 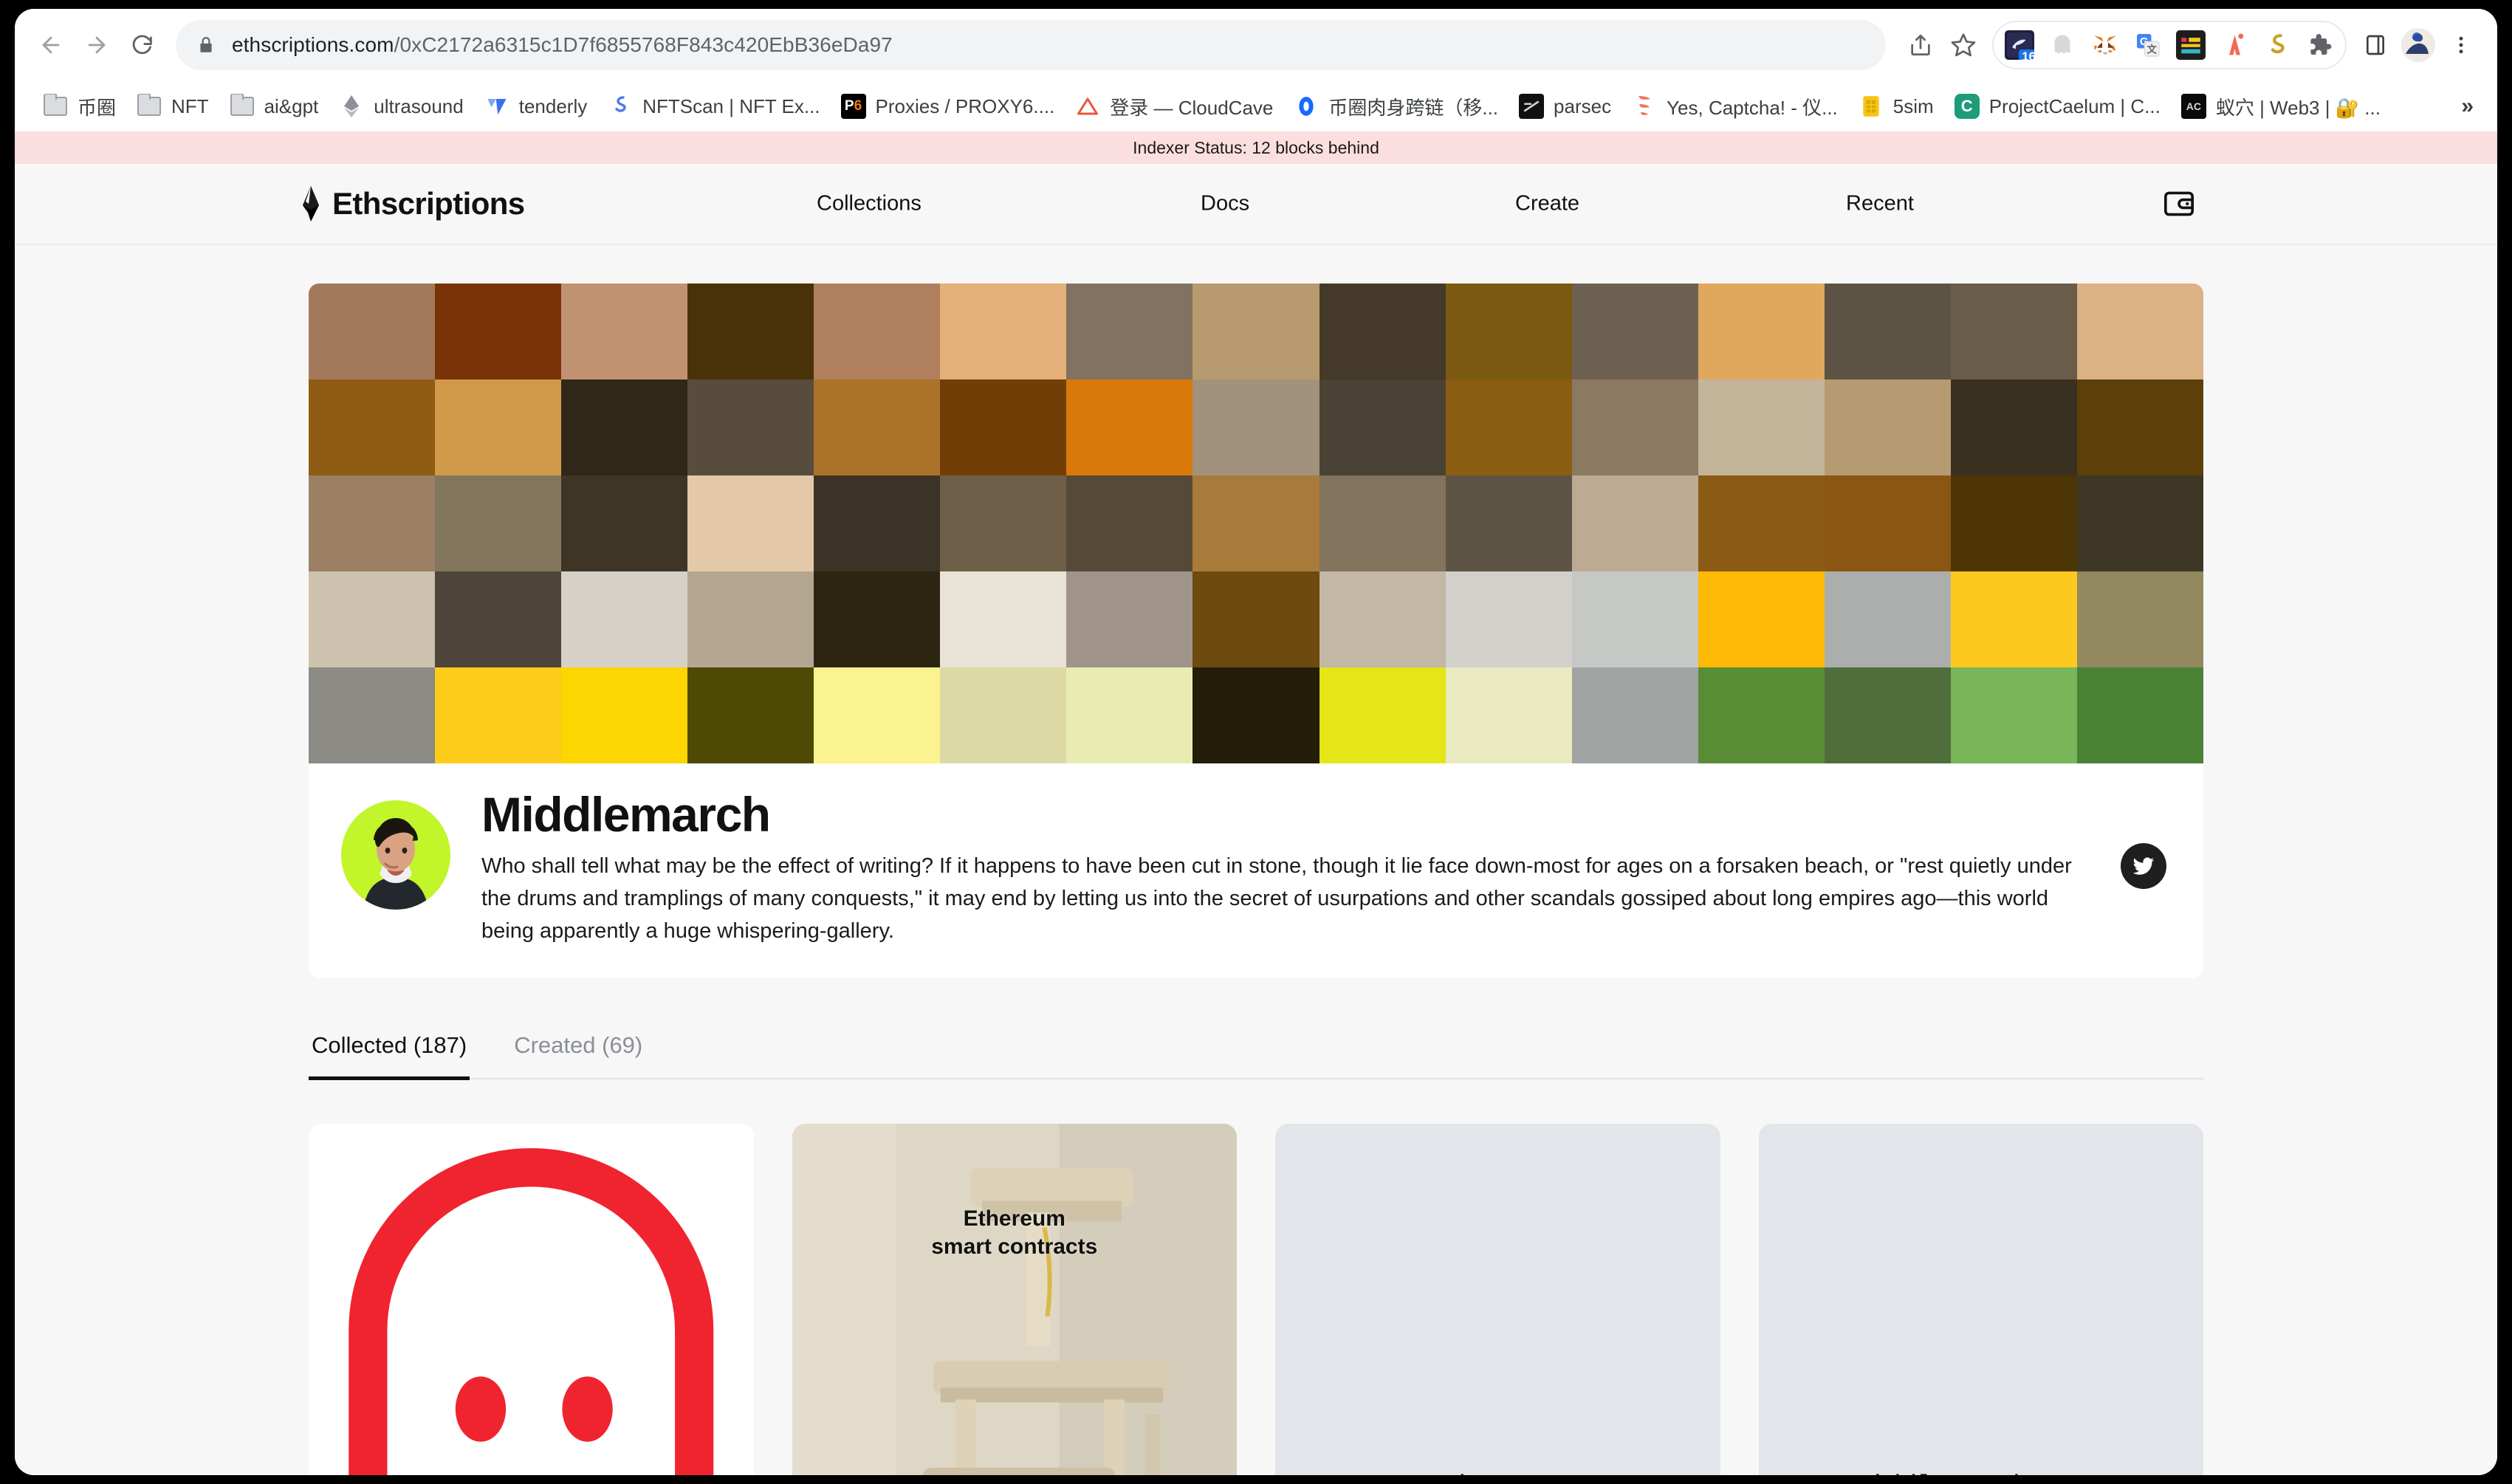 I want to click on caelum-c-icon: C, so click(x=1967, y=106).